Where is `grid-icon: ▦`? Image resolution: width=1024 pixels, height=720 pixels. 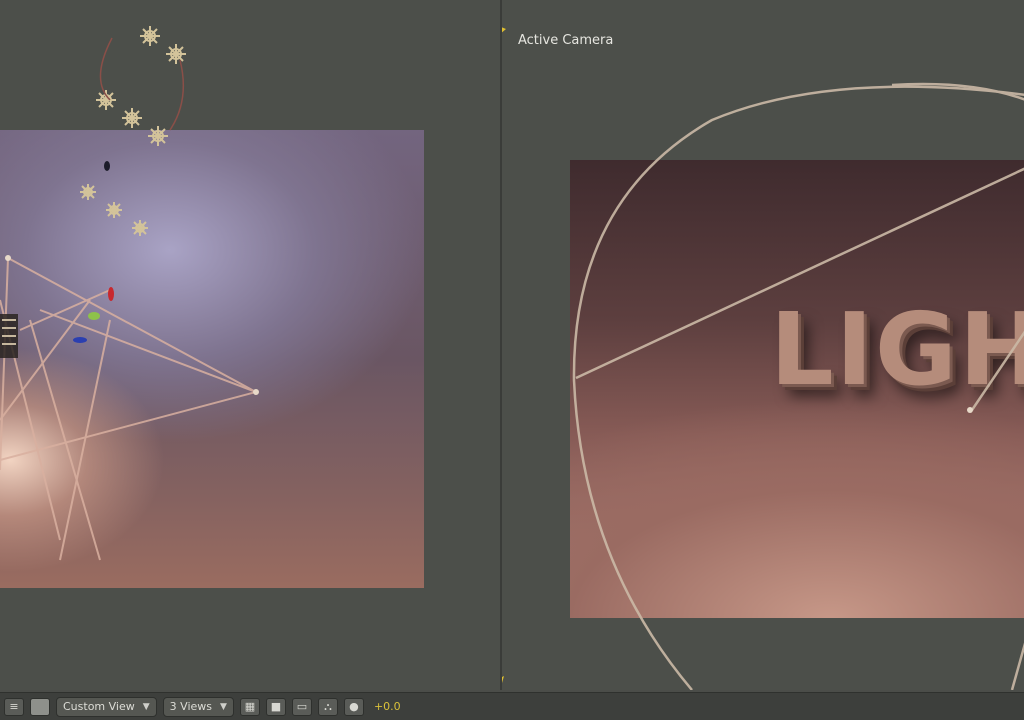
grid-icon: ▦ is located at coordinates (250, 706).